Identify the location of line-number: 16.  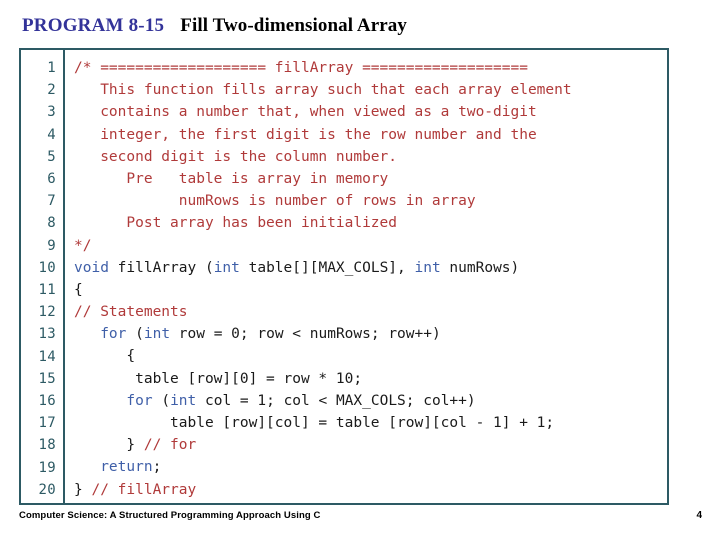
(47, 401).